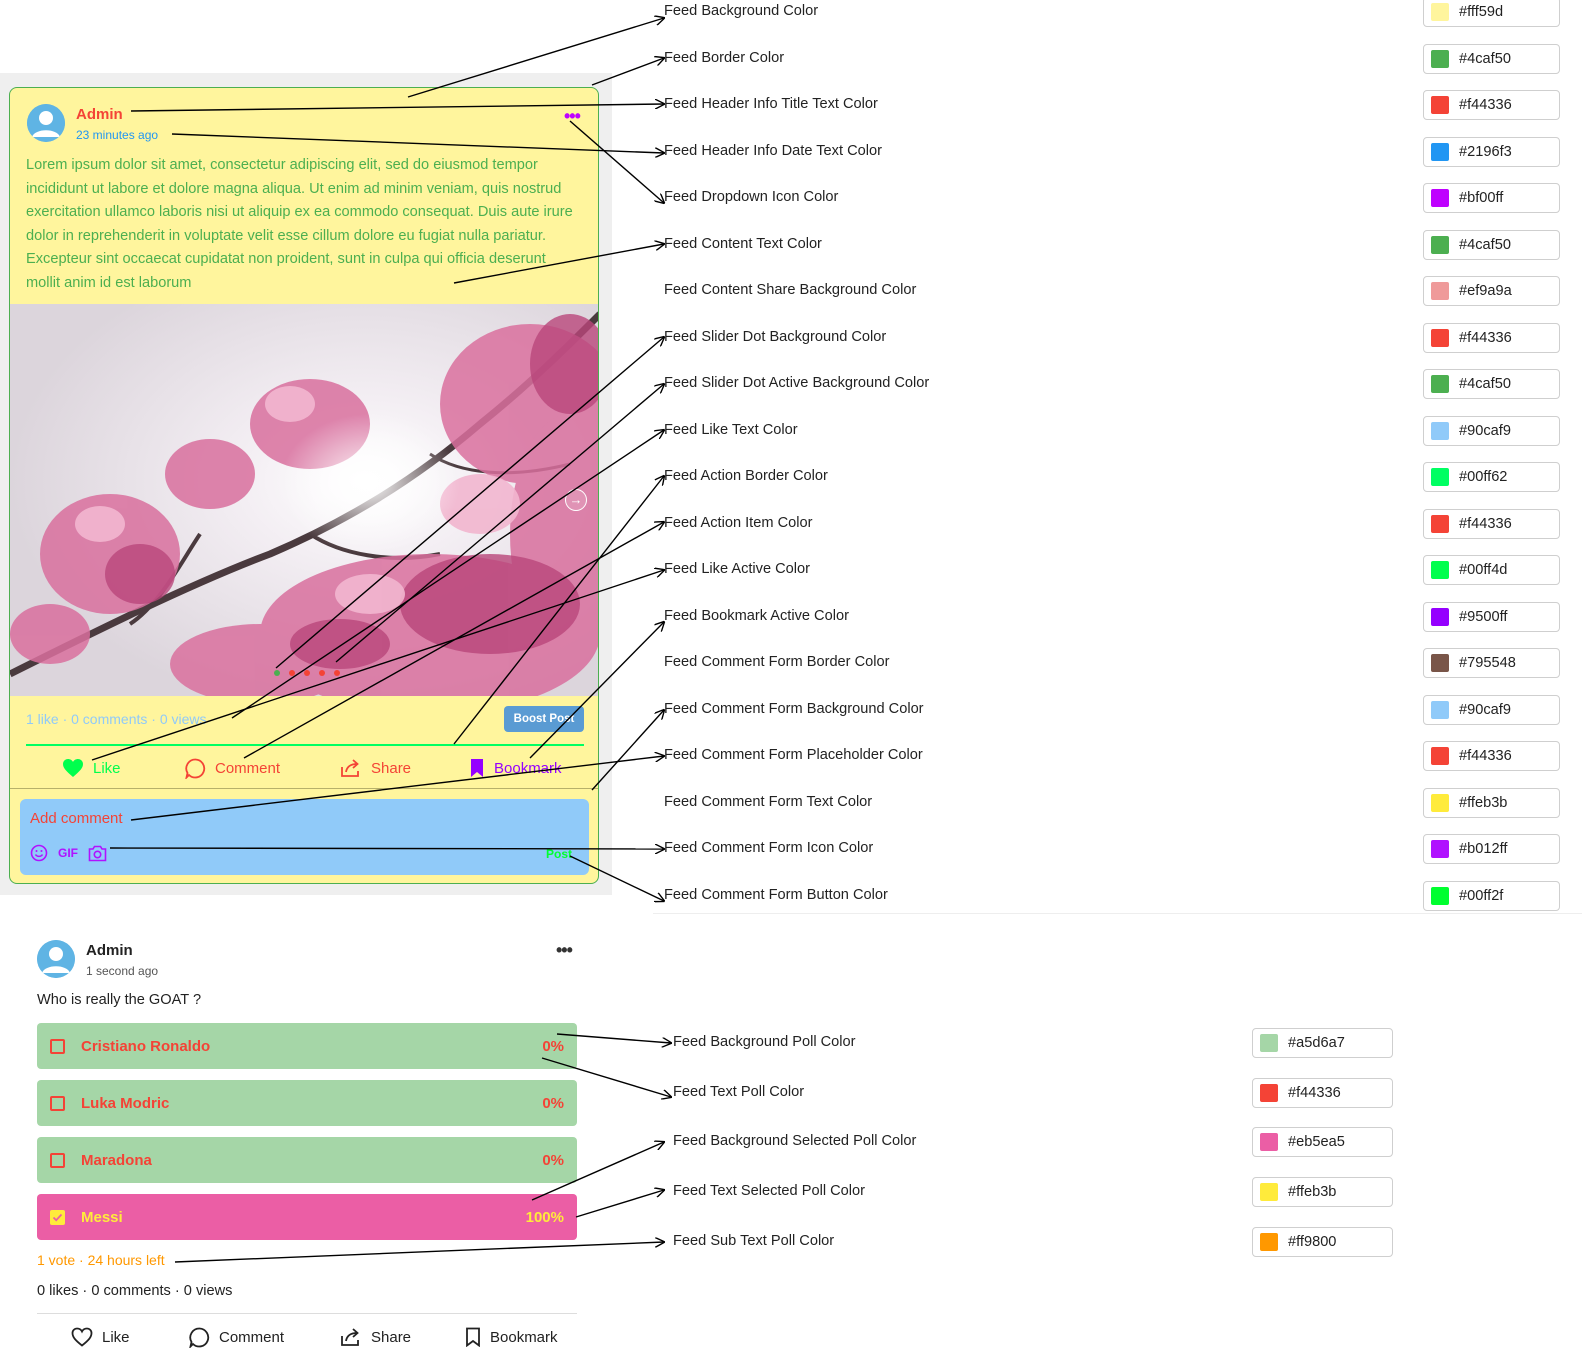  I want to click on poll-option: Maradona 0%, so click(307, 1160).